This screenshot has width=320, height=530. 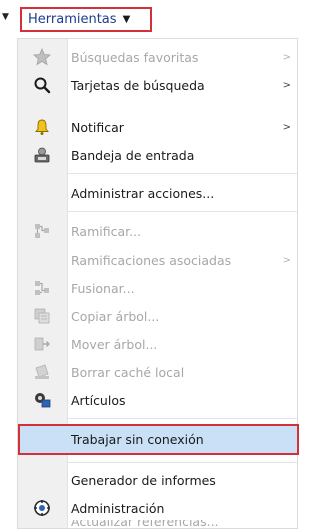 What do you see at coordinates (133, 155) in the screenshot?
I see `menu-item-label: Bandeja de entrada` at bounding box center [133, 155].